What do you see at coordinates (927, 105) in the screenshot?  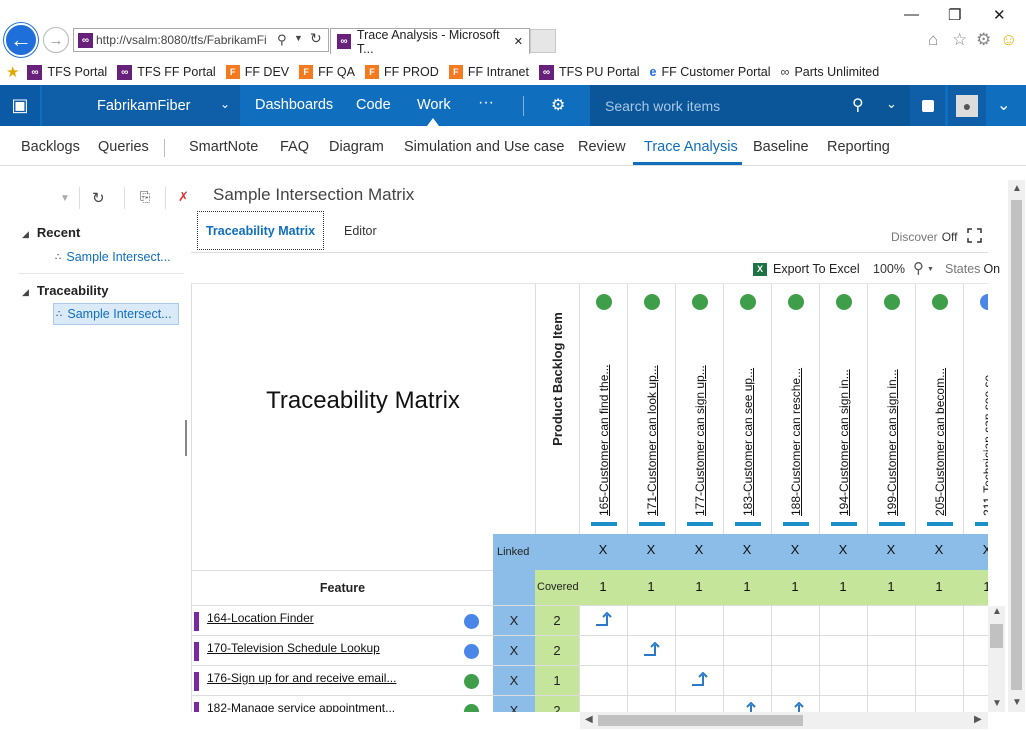 I see `shopping-bag-icon` at bounding box center [927, 105].